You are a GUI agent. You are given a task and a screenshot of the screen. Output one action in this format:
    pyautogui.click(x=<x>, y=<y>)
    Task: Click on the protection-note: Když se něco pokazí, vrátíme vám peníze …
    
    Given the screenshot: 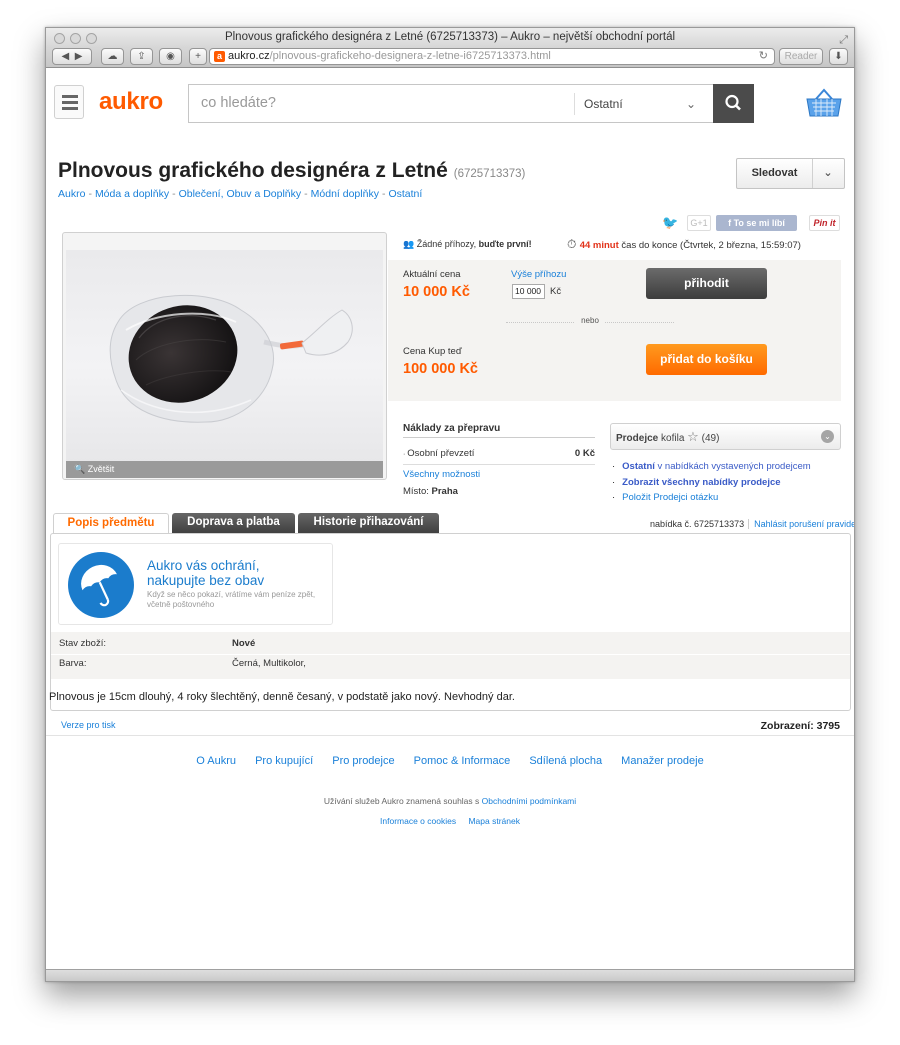 What is the action you would take?
    pyautogui.click(x=231, y=600)
    